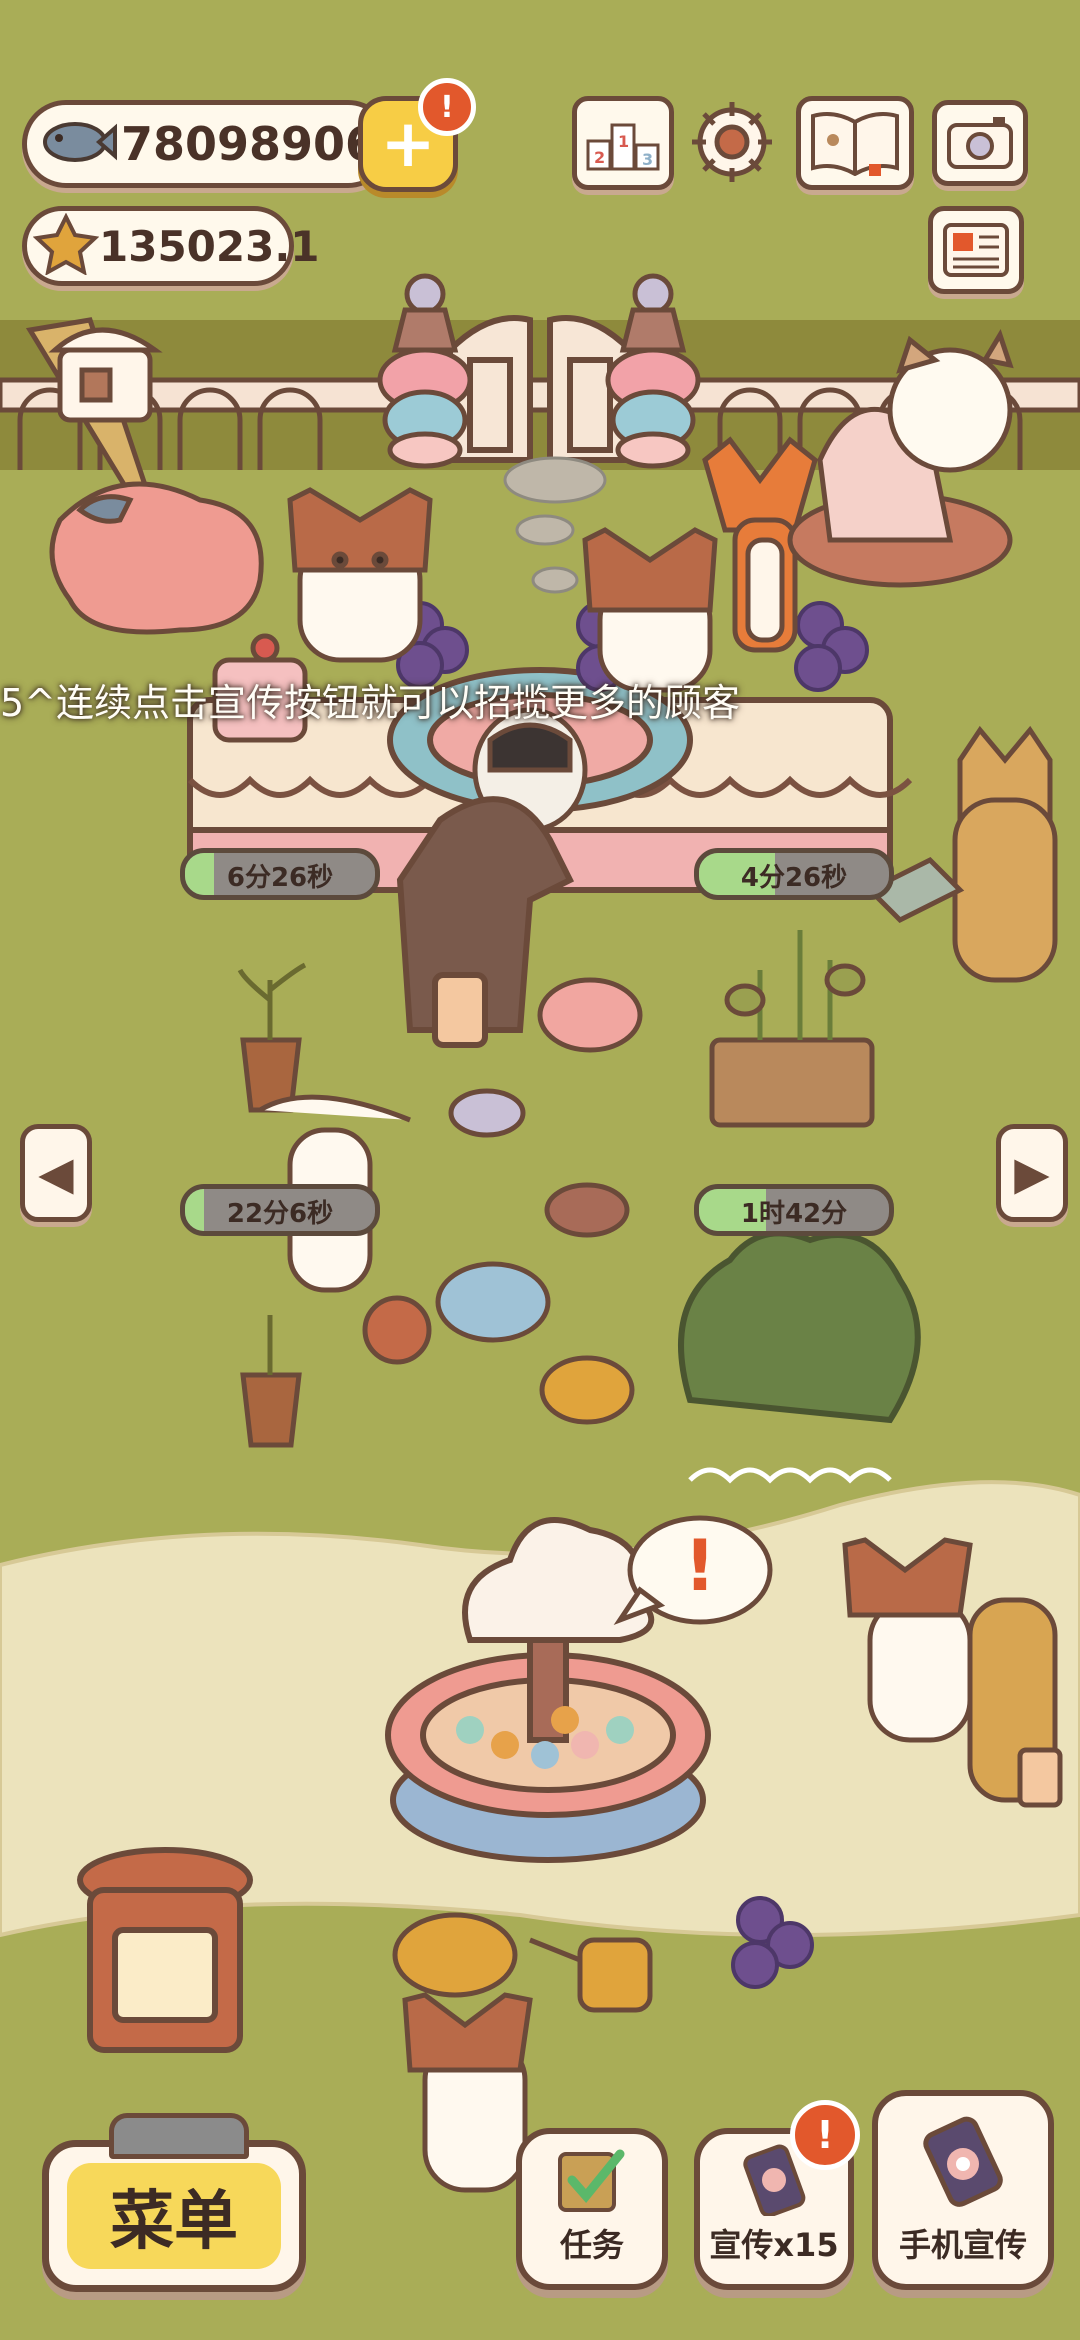 This screenshot has width=1080, height=2340. I want to click on album-button, so click(855, 143).